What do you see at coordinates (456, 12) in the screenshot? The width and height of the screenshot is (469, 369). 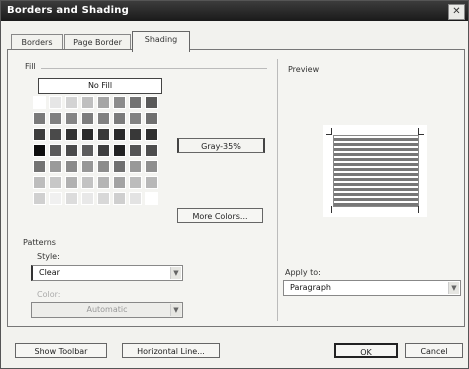 I see `close-icon: ✕` at bounding box center [456, 12].